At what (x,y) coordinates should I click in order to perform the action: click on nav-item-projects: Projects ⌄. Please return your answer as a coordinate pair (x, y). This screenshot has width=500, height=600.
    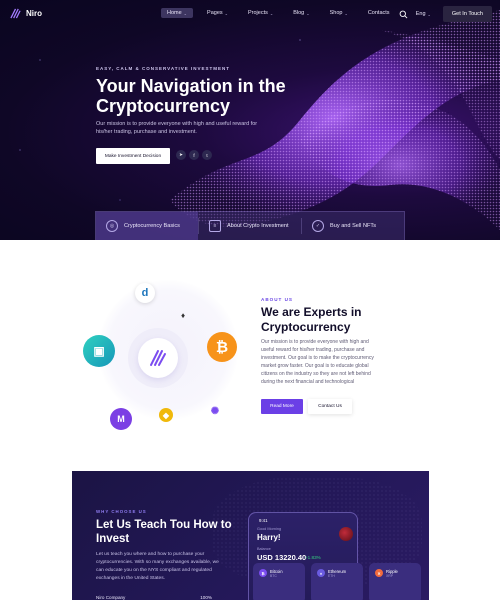
    Looking at the image, I should click on (260, 13).